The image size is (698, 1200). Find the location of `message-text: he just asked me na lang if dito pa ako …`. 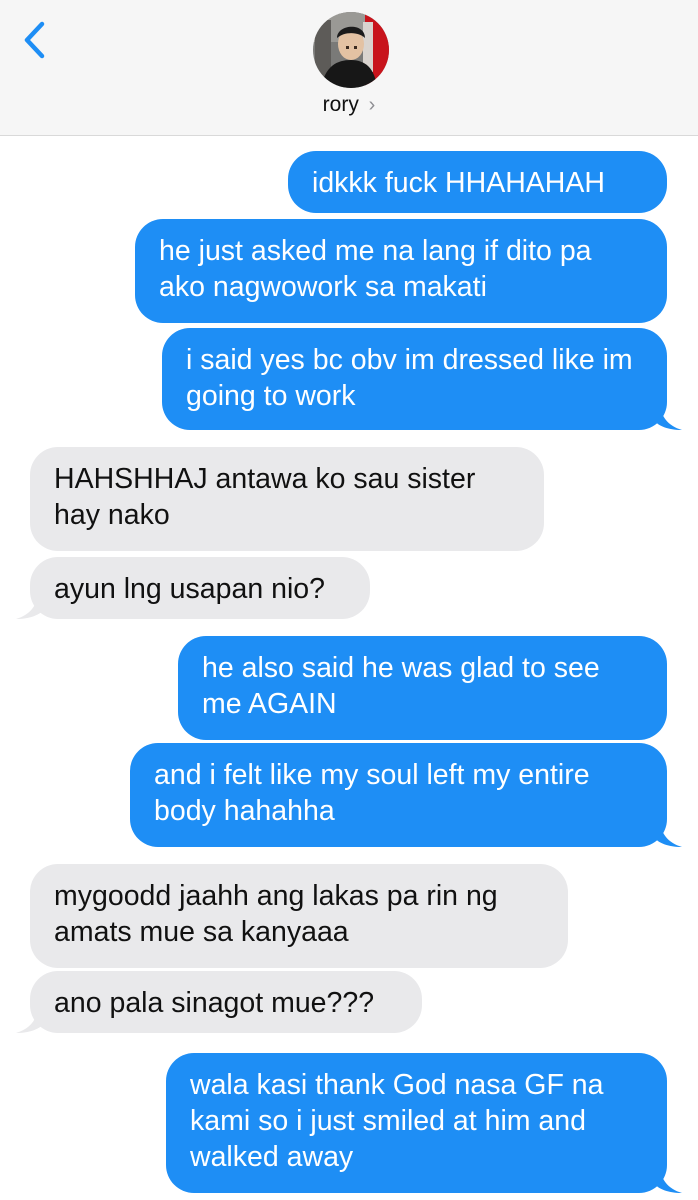

message-text: he just asked me na lang if dito pa ako … is located at coordinates (375, 269).